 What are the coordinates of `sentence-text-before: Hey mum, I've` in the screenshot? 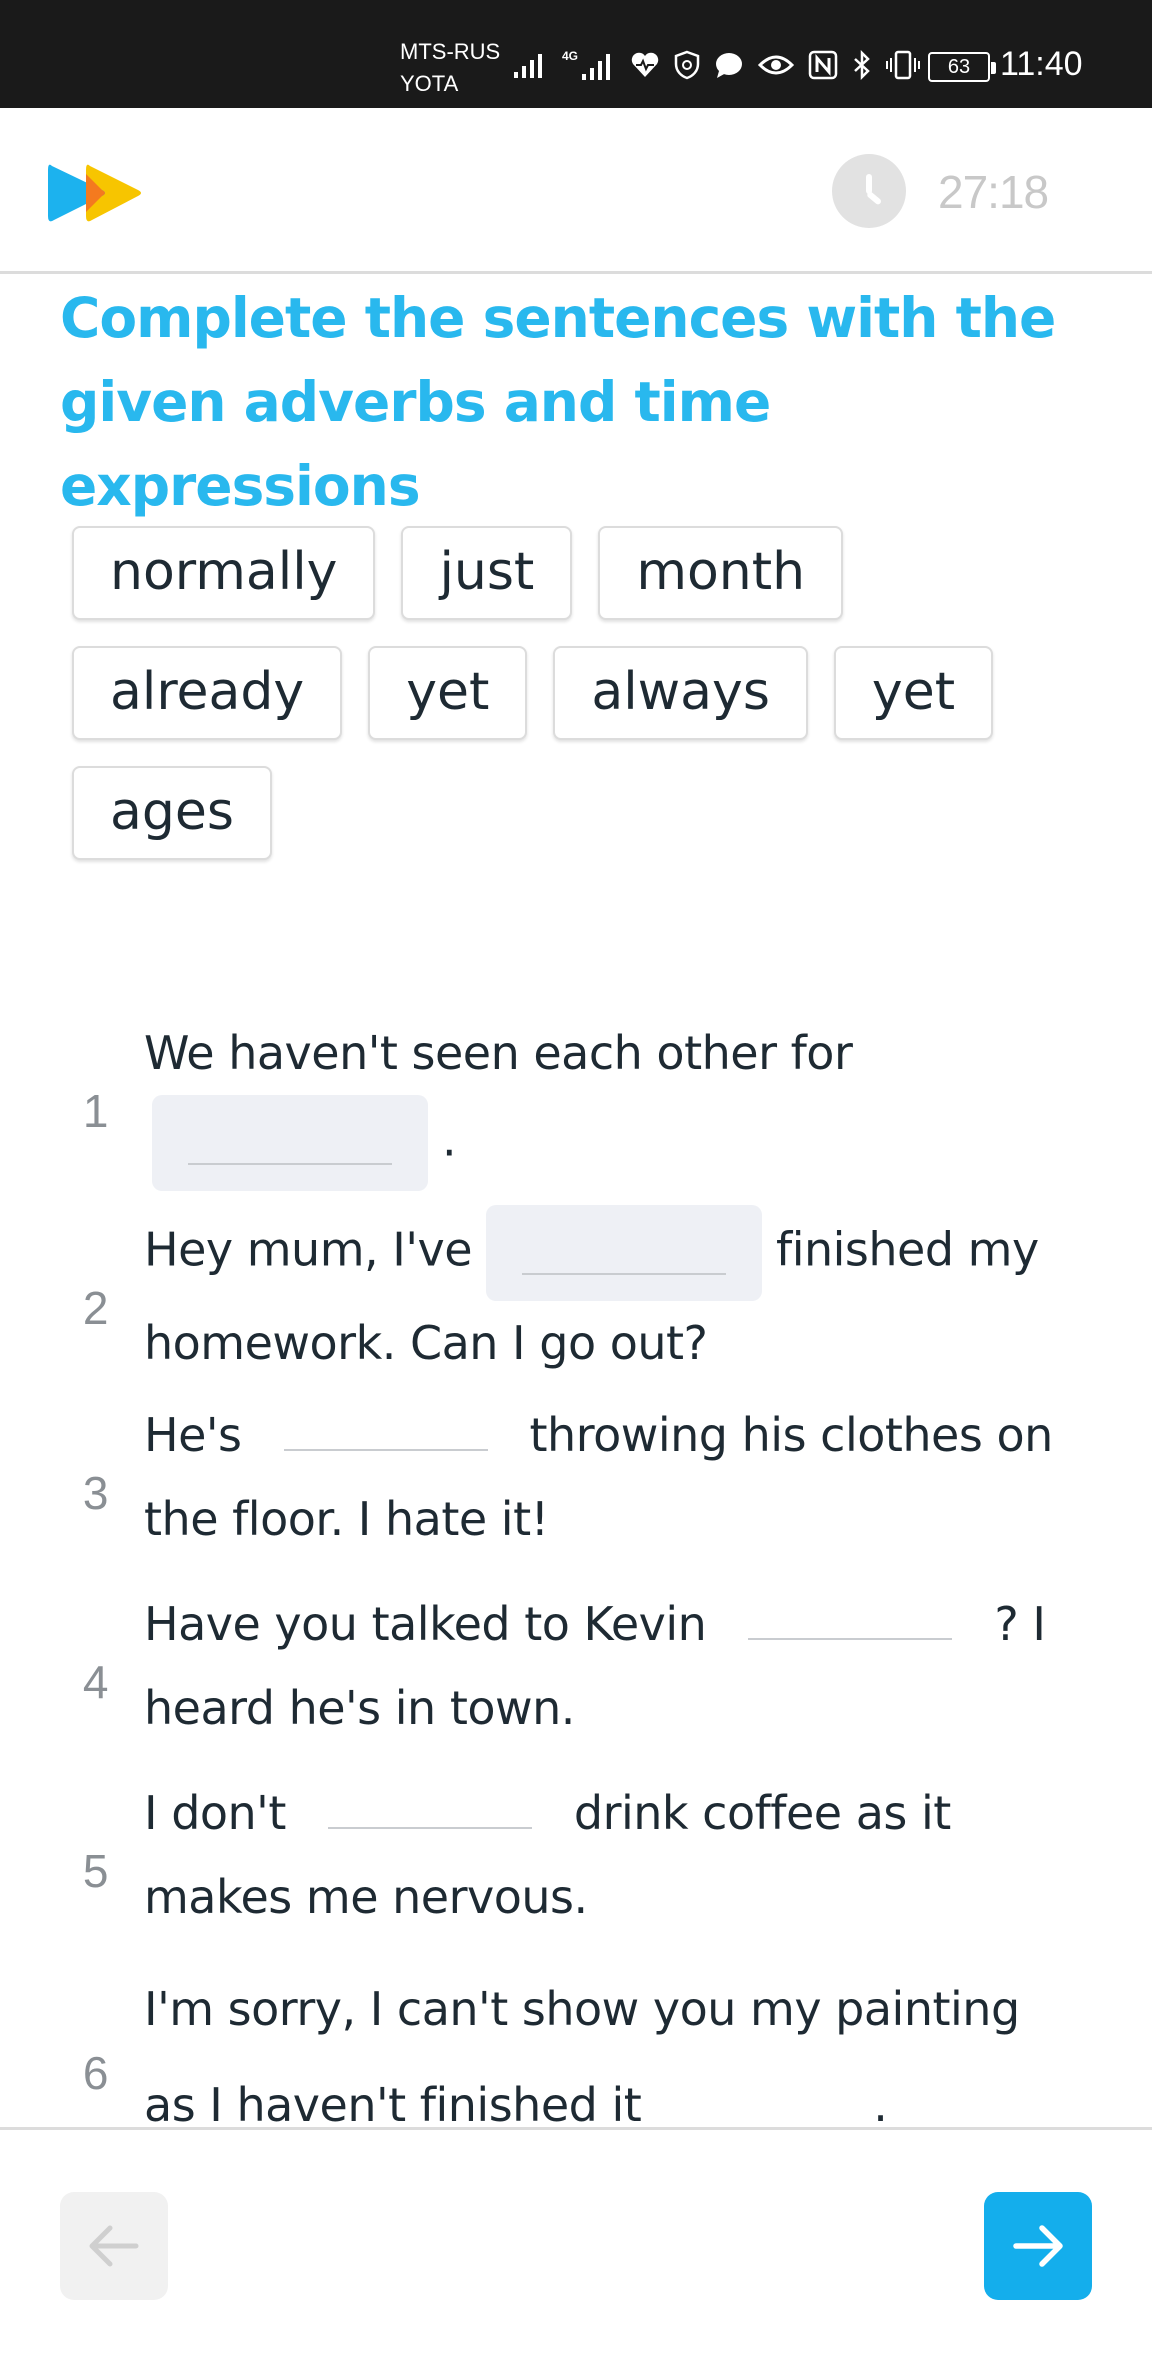 It's located at (308, 1249).